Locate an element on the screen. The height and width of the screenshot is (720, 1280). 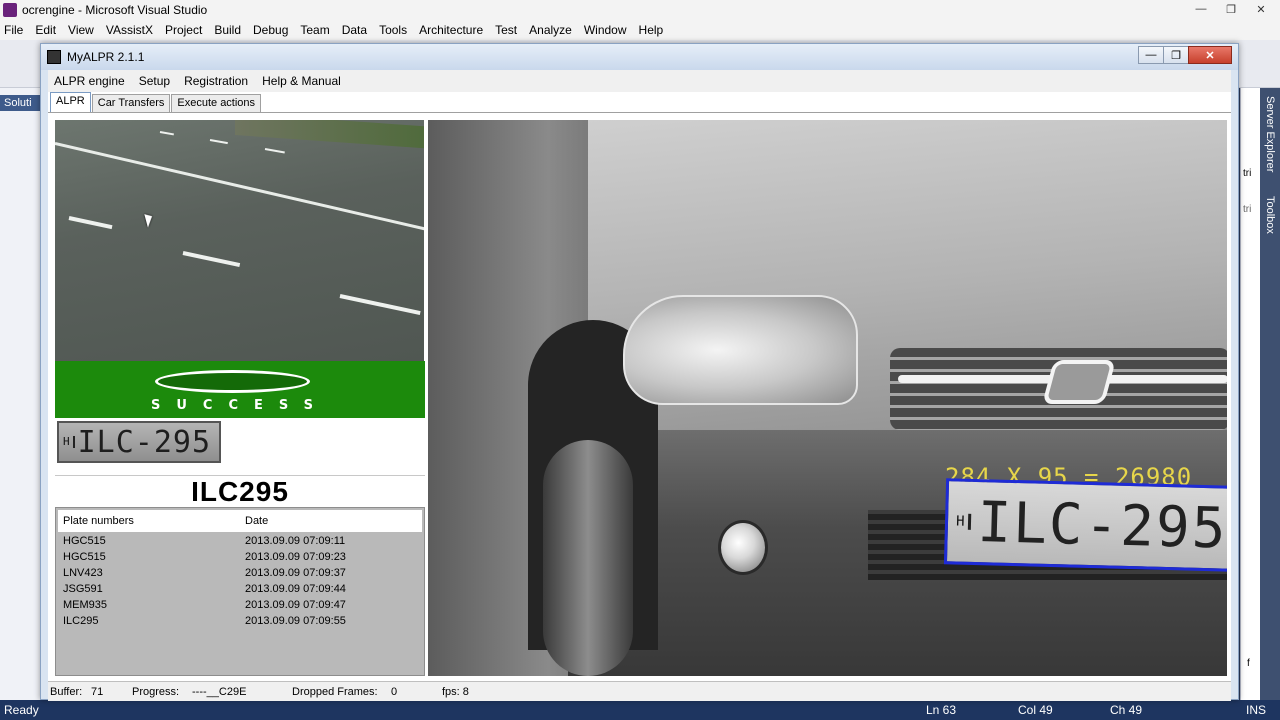
alpr-close-button: ✕ is located at coordinates (1210, 55).